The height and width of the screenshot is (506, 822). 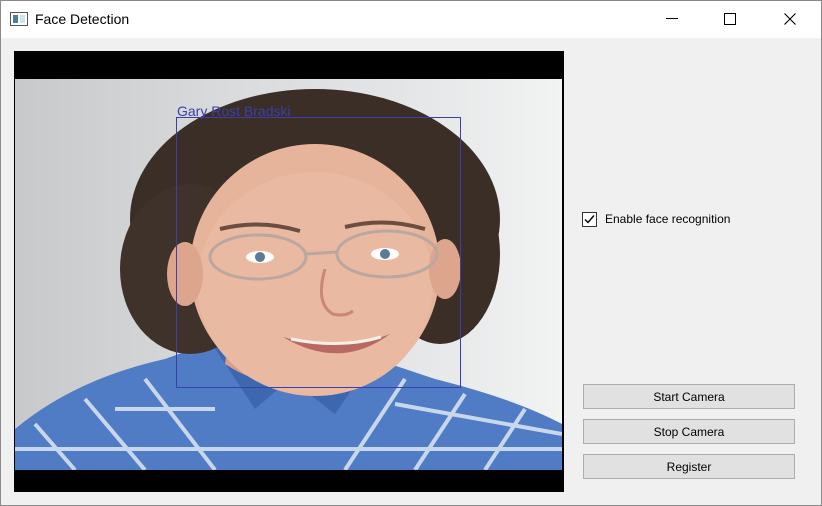 I want to click on maximize-button, so click(x=730, y=19).